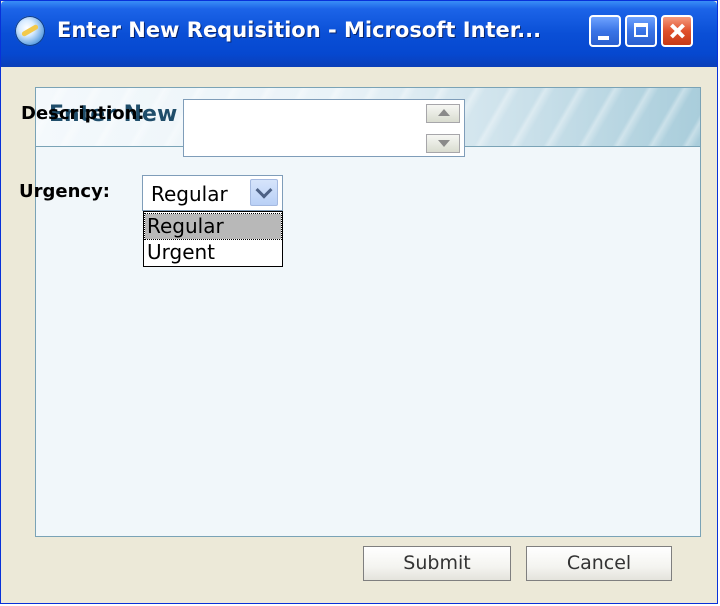  What do you see at coordinates (83, 113) in the screenshot?
I see `description-label: Description:` at bounding box center [83, 113].